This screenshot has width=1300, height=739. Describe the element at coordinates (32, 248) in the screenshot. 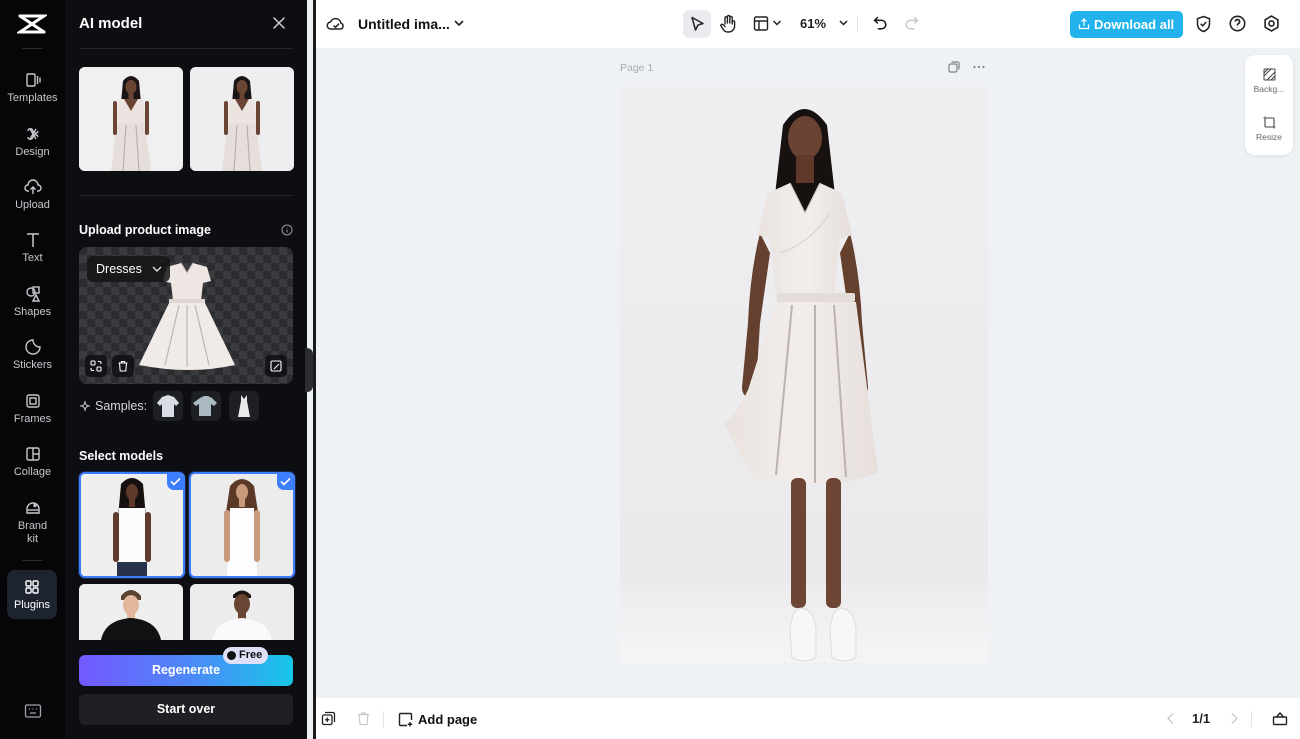

I see `rail-item-text: Text` at that location.